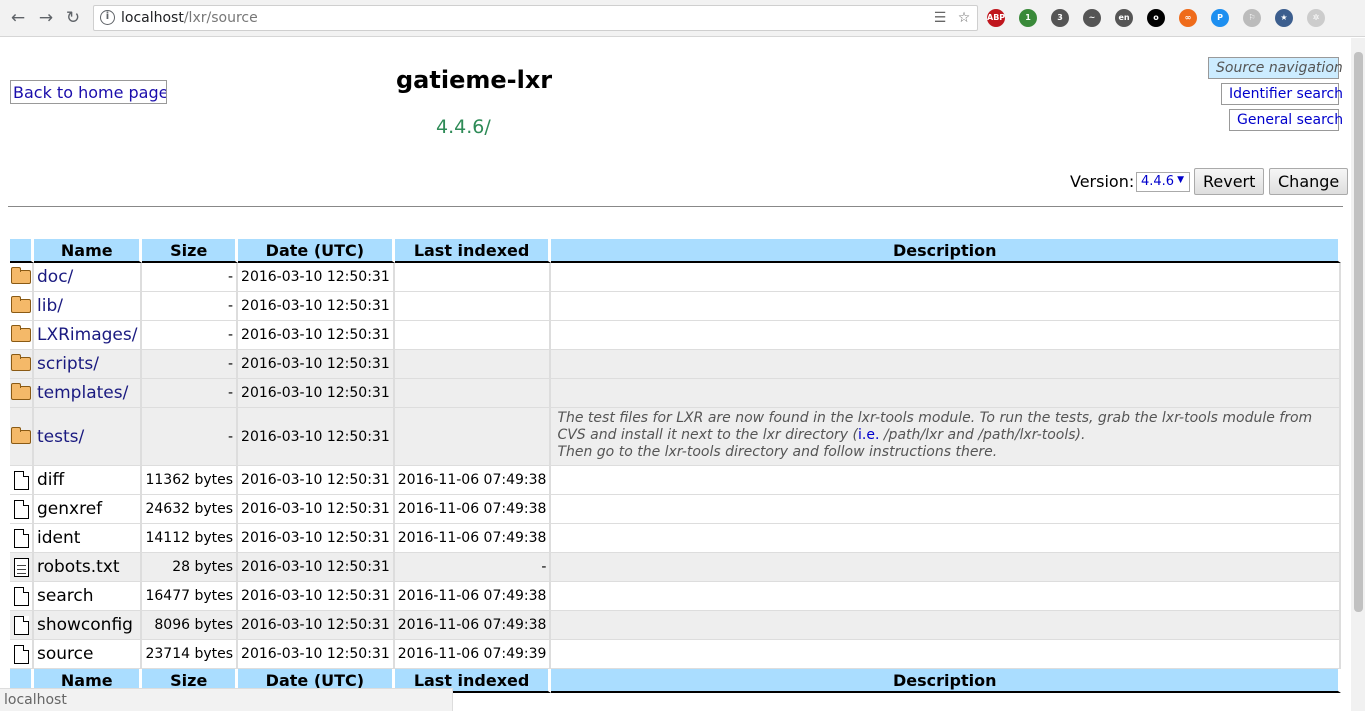 This screenshot has height=711, width=1365. Describe the element at coordinates (50, 480) in the screenshot. I see `file-link: diff` at that location.